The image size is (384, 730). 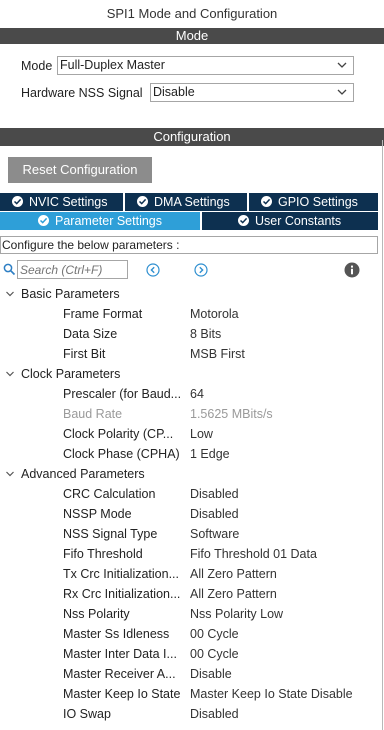 What do you see at coordinates (210, 454) in the screenshot?
I see `parameter-value: 1 Edge` at bounding box center [210, 454].